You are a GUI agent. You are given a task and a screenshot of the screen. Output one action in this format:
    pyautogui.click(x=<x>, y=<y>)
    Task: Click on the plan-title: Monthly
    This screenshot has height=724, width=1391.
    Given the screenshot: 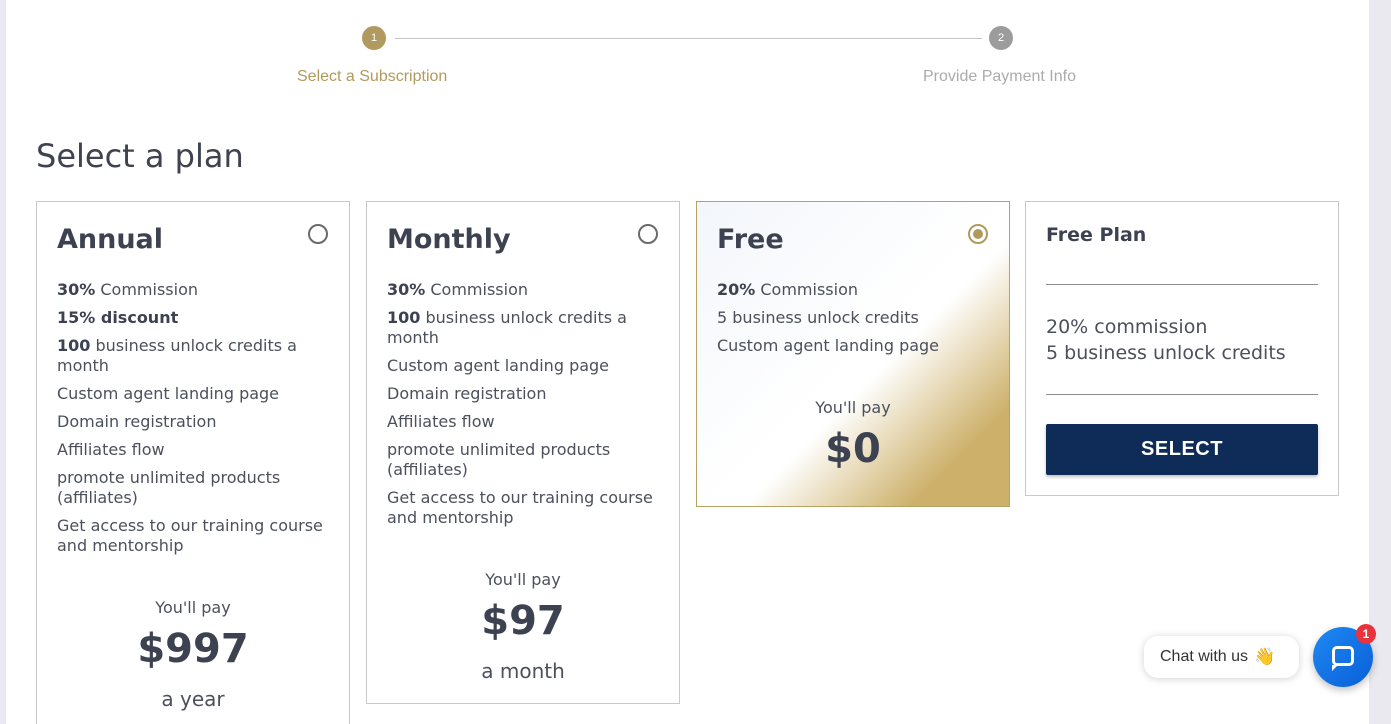 What is the action you would take?
    pyautogui.click(x=449, y=239)
    